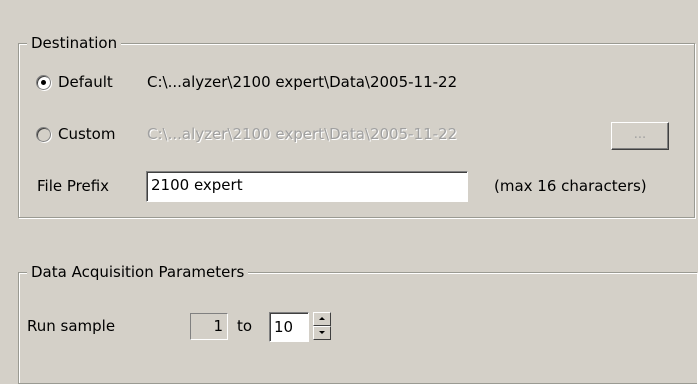  Describe the element at coordinates (71, 326) in the screenshot. I see `run-sample-label: Run sample` at that location.